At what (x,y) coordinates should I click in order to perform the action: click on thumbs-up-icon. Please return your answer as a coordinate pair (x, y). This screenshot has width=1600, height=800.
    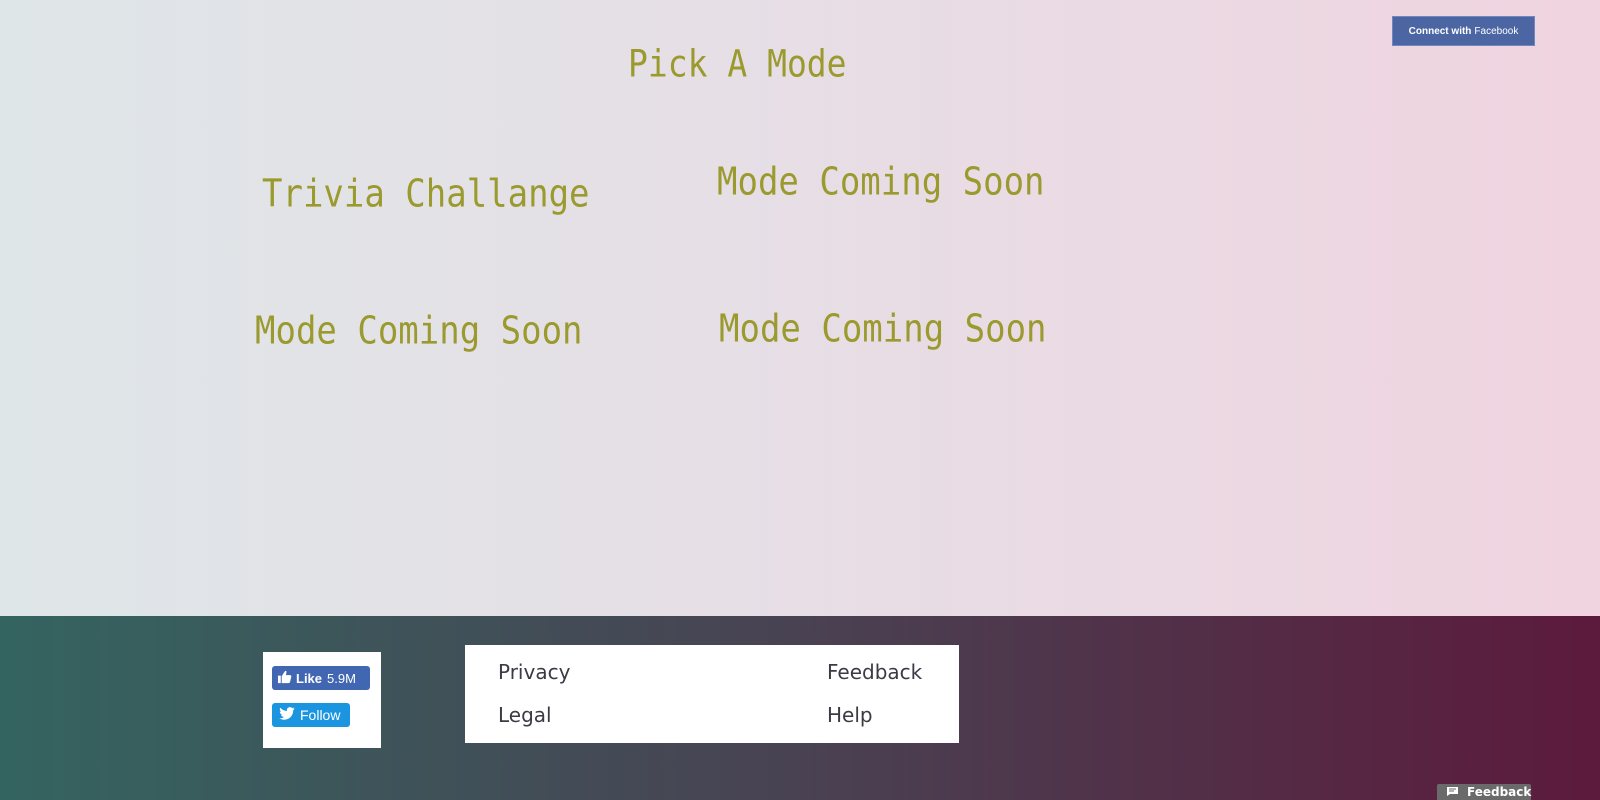
    Looking at the image, I should click on (284, 678).